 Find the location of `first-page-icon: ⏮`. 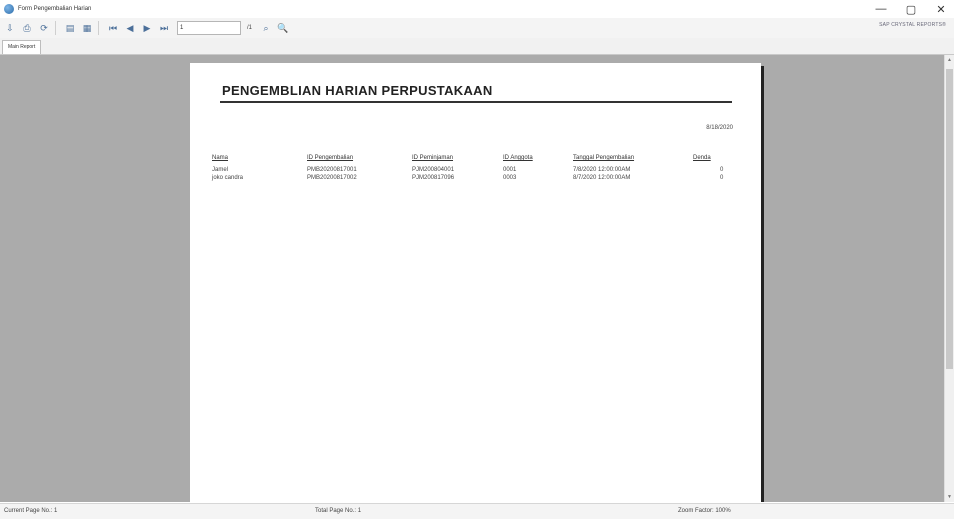

first-page-icon: ⏮ is located at coordinates (113, 28).